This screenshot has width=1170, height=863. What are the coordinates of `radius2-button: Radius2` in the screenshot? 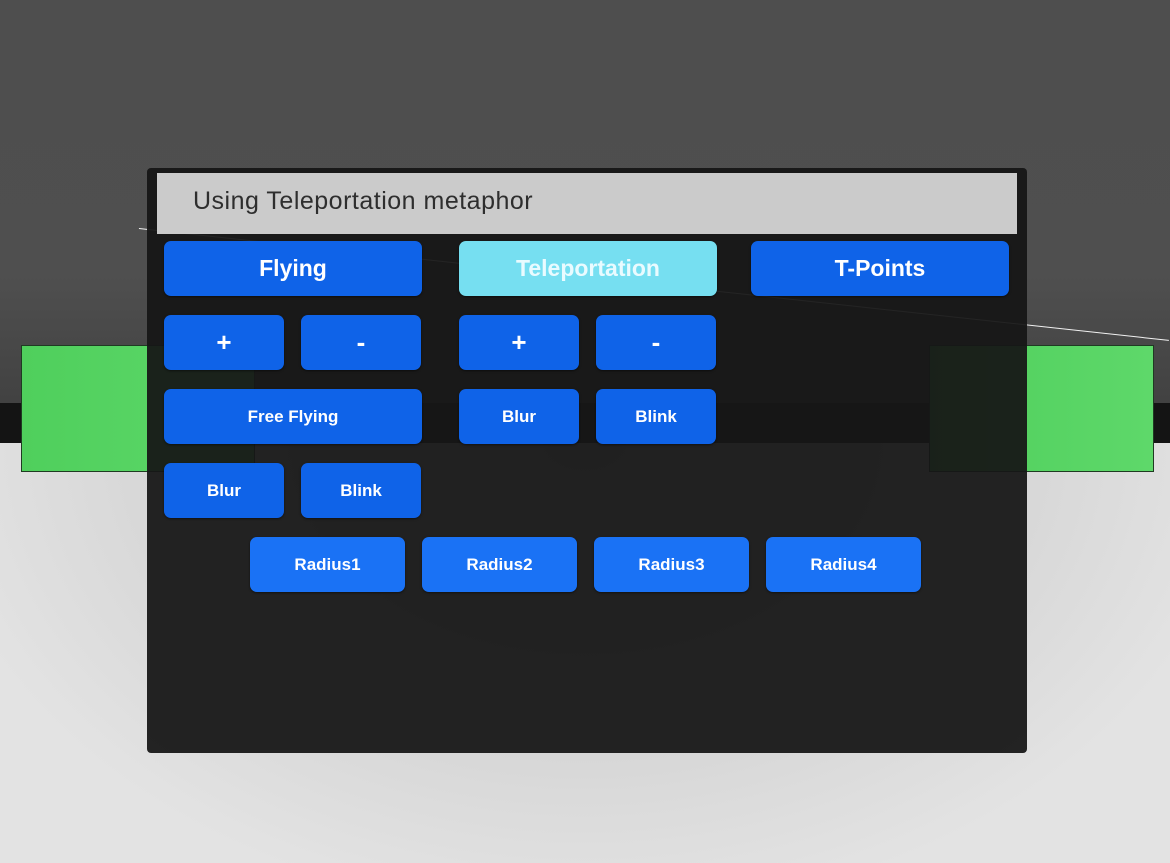 It's located at (499, 564).